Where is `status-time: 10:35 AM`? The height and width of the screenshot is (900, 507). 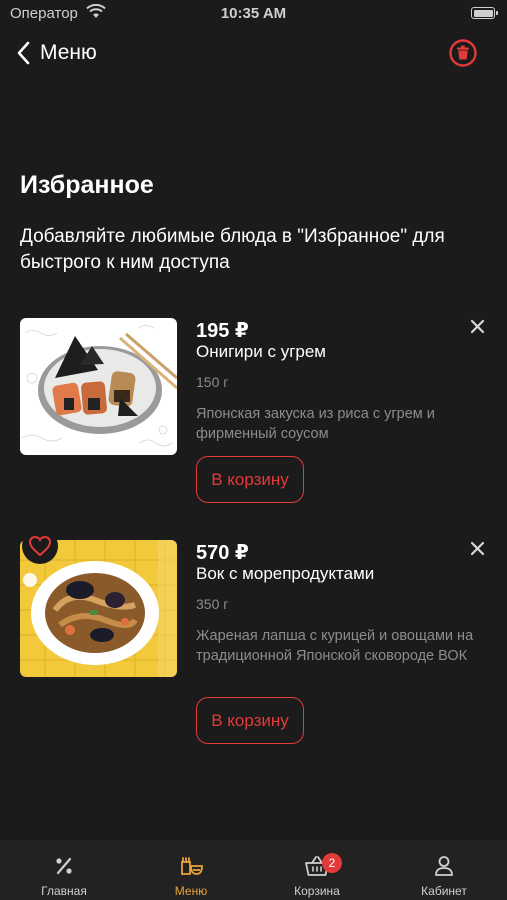
status-time: 10:35 AM is located at coordinates (253, 13).